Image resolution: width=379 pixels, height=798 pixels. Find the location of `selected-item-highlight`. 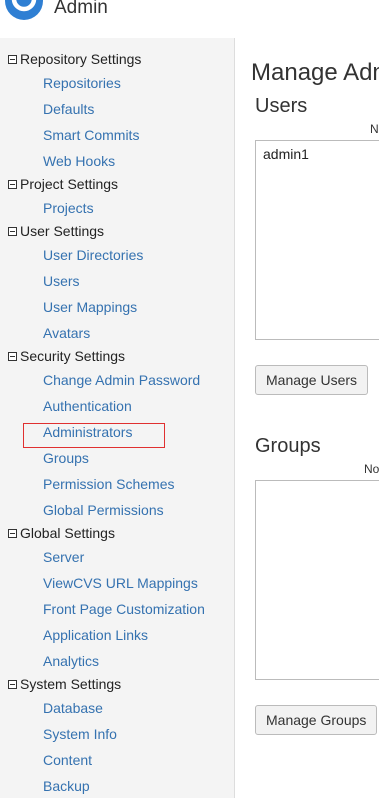

selected-item-highlight is located at coordinates (94, 435).